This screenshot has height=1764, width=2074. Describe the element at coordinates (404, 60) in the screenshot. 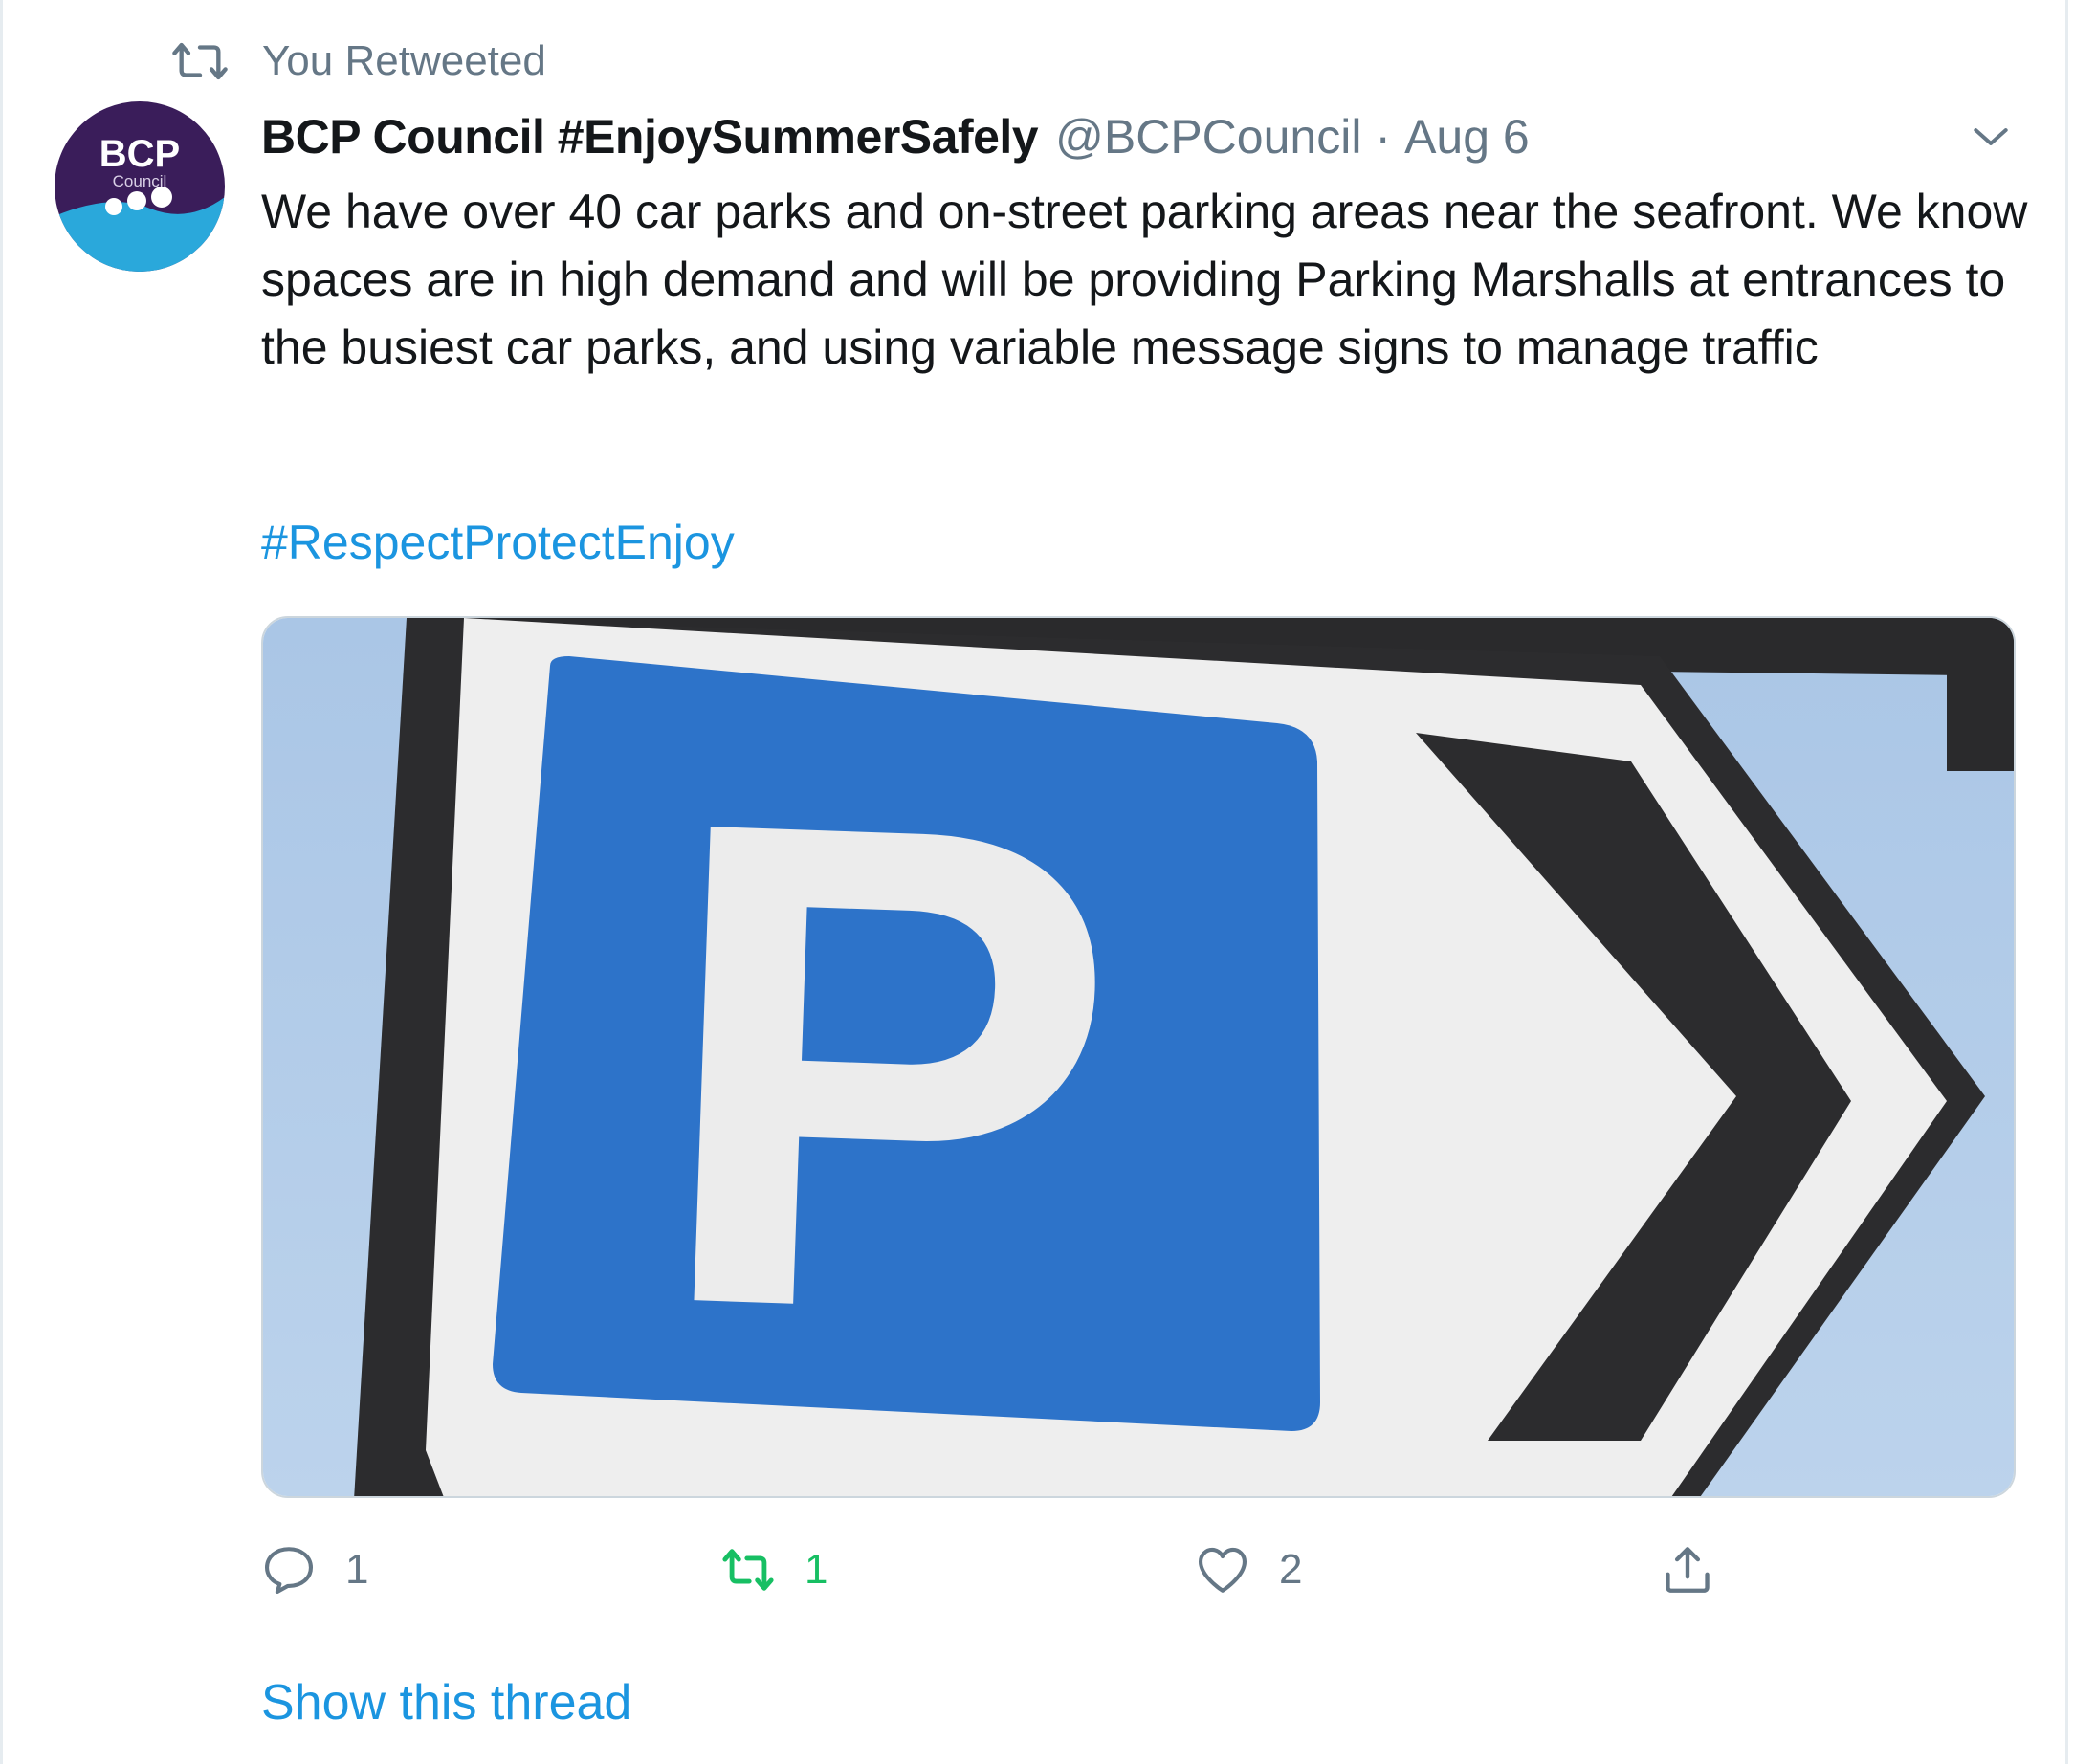

I see `retweet-context-label: You Retweeted` at that location.